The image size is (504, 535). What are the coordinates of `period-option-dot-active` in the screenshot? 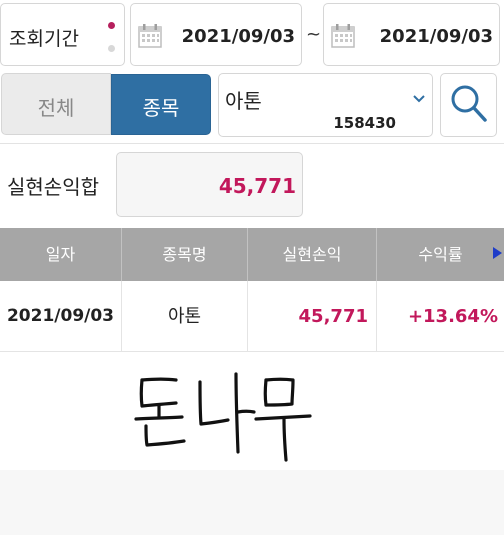 It's located at (111, 25).